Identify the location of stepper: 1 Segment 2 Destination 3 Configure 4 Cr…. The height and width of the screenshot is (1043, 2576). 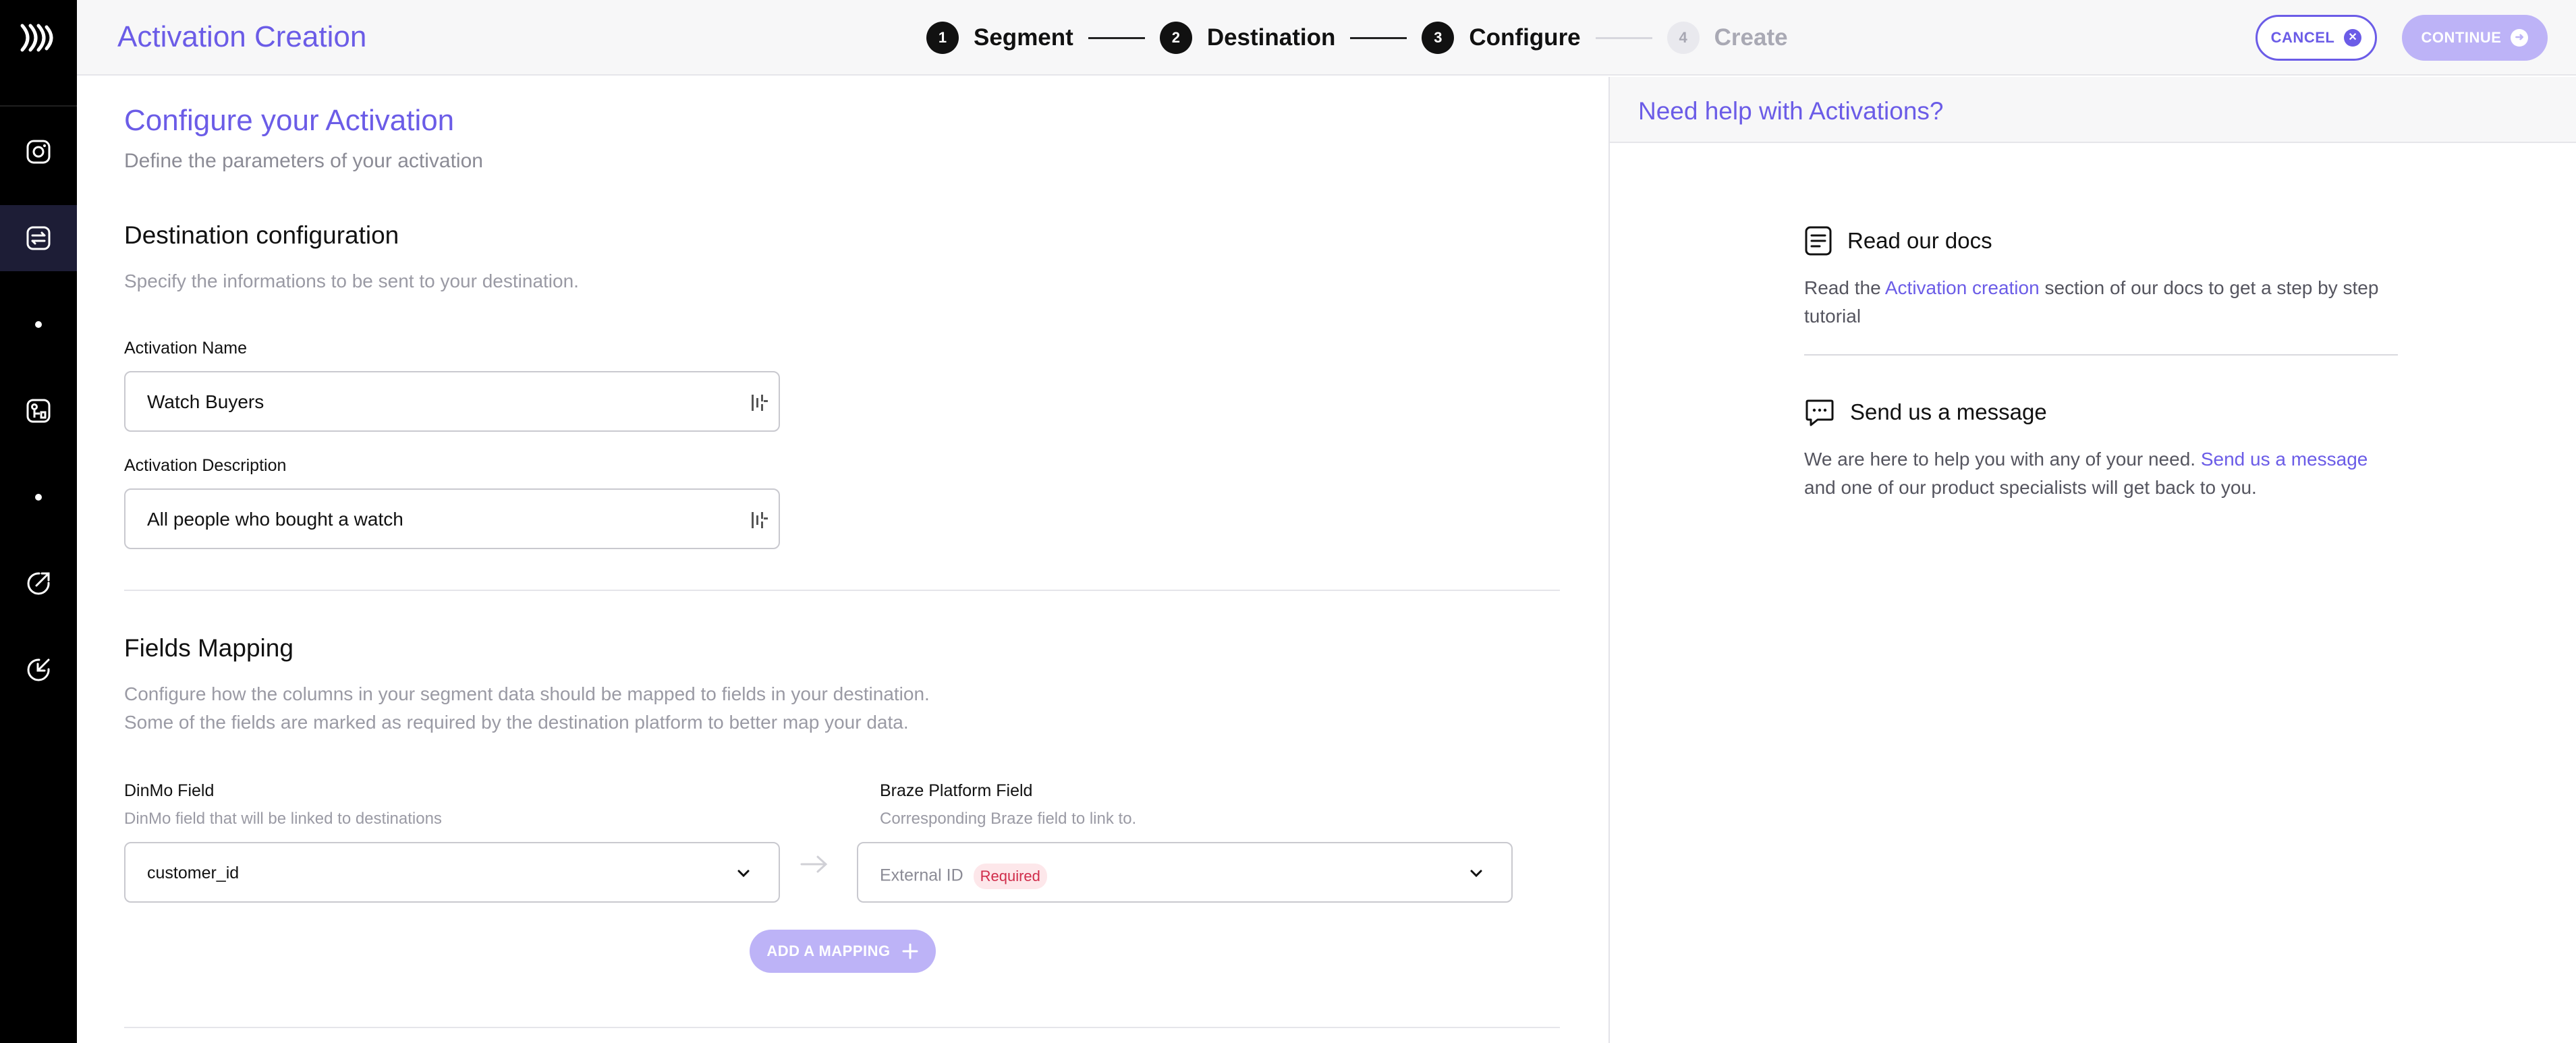
(1357, 37).